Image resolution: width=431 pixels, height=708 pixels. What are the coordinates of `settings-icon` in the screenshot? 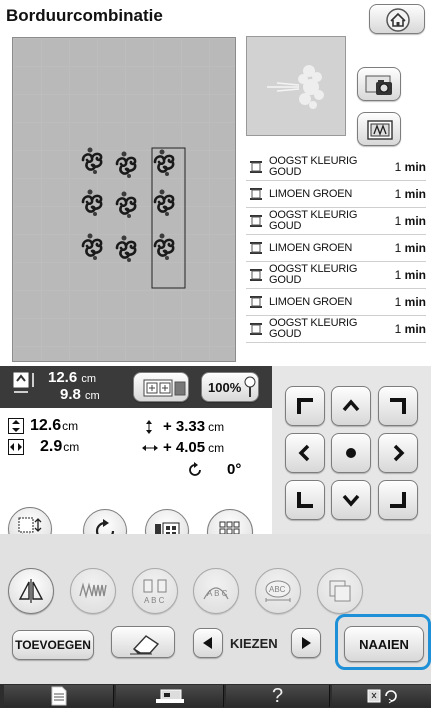 It's located at (382, 696).